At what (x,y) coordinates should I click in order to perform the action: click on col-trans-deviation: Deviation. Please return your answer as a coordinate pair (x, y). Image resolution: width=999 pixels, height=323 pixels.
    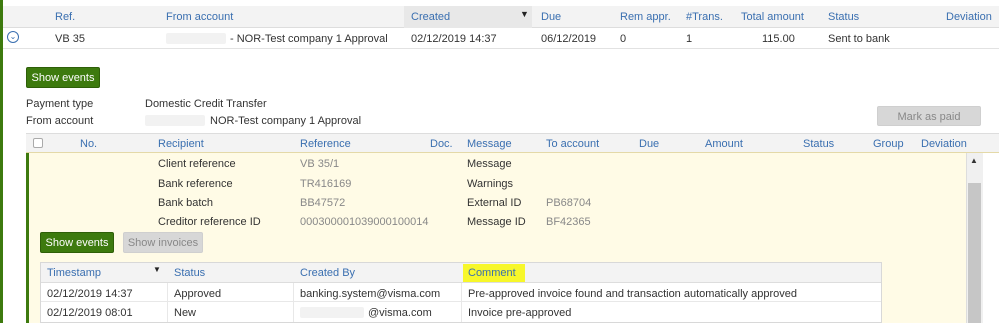
    Looking at the image, I should click on (944, 144).